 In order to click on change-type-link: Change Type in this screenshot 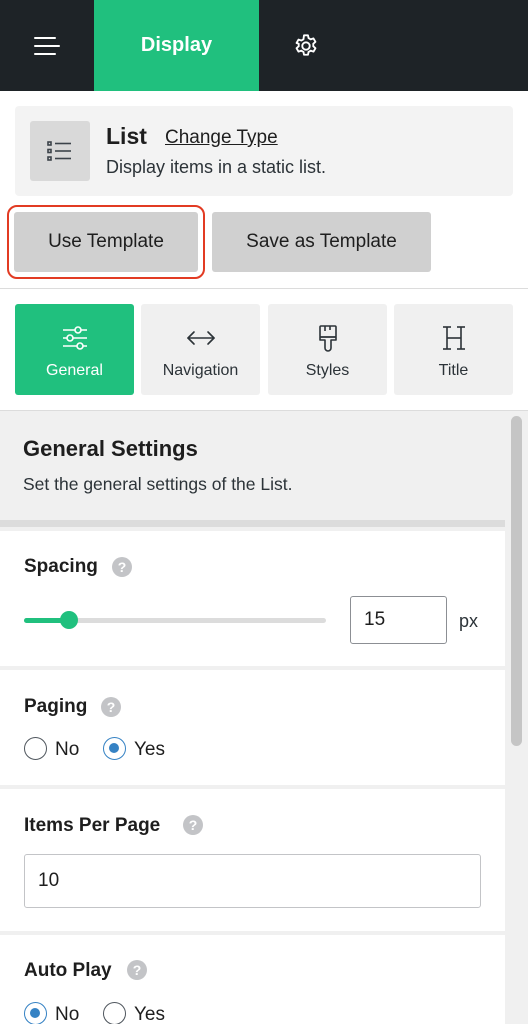, I will do `click(221, 138)`.